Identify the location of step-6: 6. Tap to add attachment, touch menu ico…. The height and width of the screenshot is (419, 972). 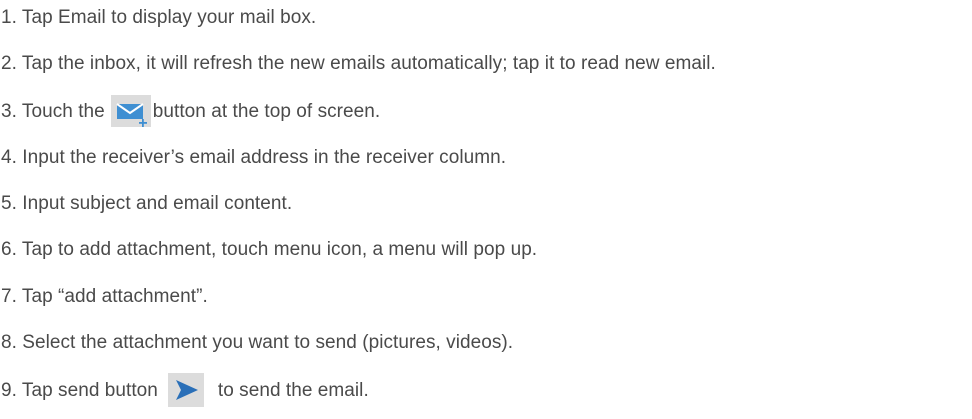
(269, 250).